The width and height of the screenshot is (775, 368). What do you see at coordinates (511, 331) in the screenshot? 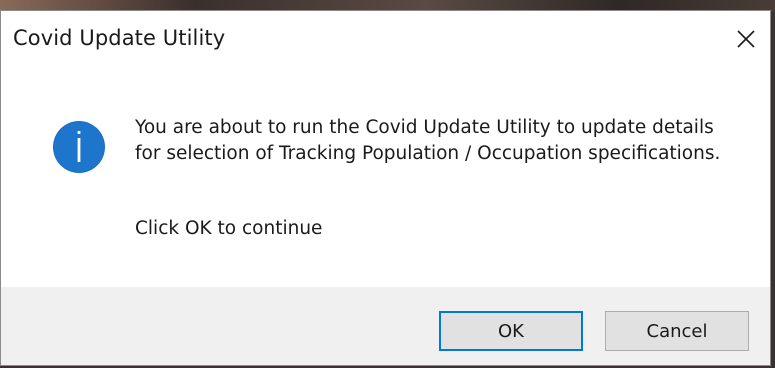
I see `ok-button: OK` at bounding box center [511, 331].